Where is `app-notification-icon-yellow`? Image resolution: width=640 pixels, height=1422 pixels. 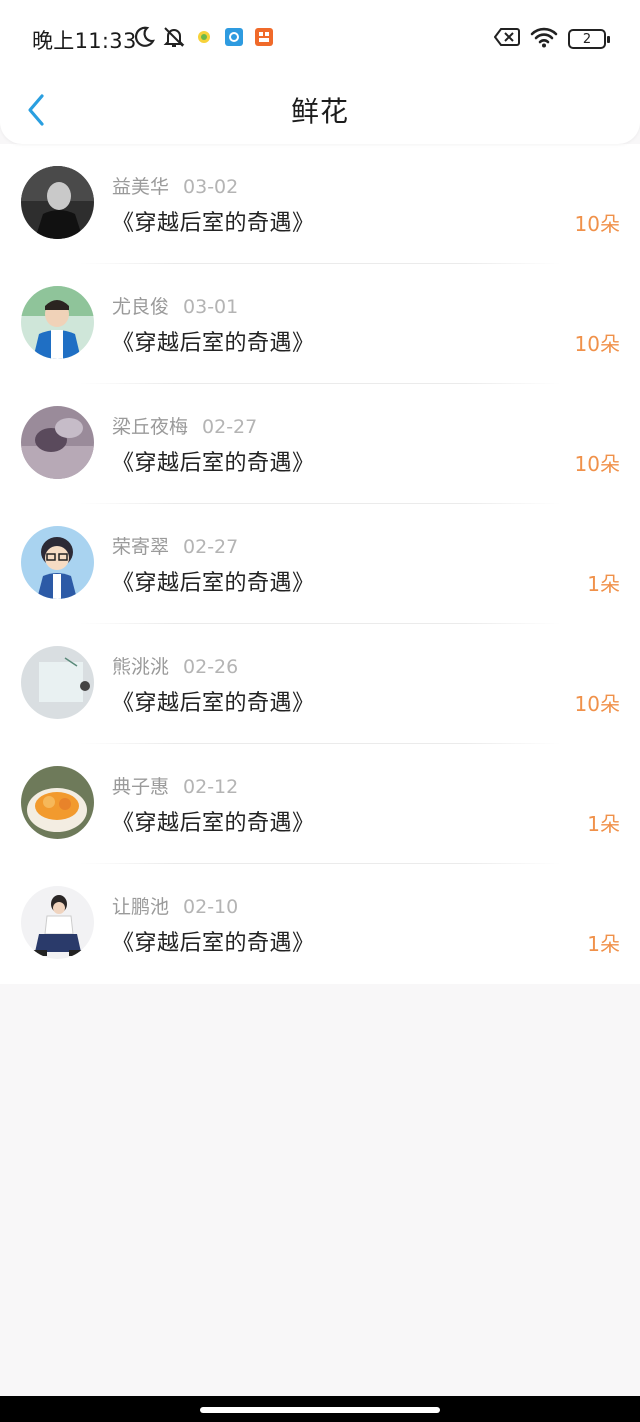
app-notification-icon-yellow is located at coordinates (204, 37).